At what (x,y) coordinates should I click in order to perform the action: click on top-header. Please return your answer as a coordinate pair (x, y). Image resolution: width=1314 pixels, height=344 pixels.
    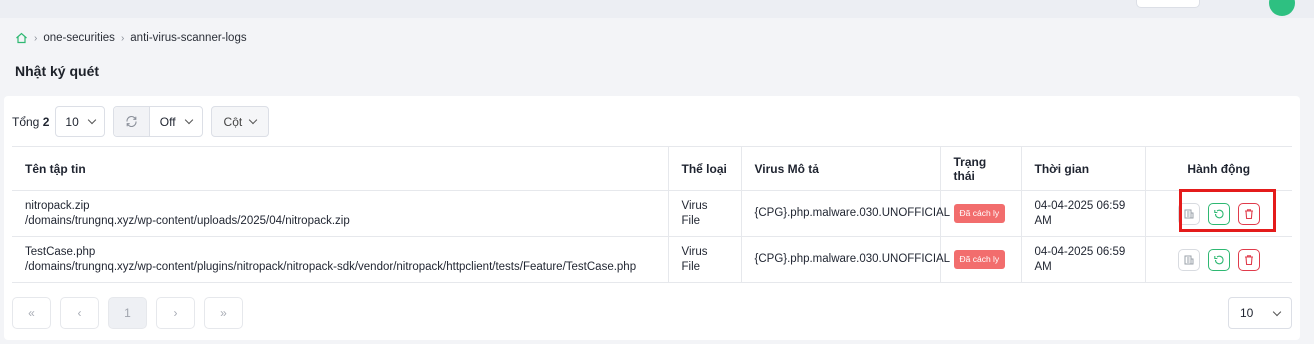
    Looking at the image, I should click on (657, 9).